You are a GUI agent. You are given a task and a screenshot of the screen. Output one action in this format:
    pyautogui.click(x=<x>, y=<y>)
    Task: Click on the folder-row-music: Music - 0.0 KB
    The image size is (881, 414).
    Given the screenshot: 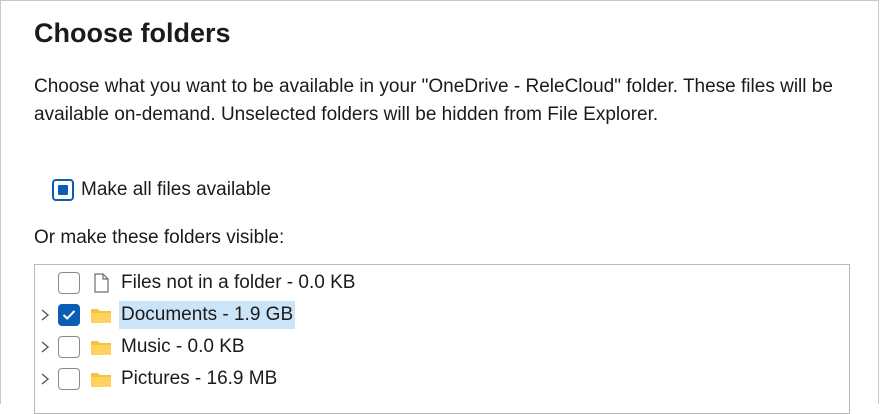 What is the action you would take?
    pyautogui.click(x=442, y=347)
    